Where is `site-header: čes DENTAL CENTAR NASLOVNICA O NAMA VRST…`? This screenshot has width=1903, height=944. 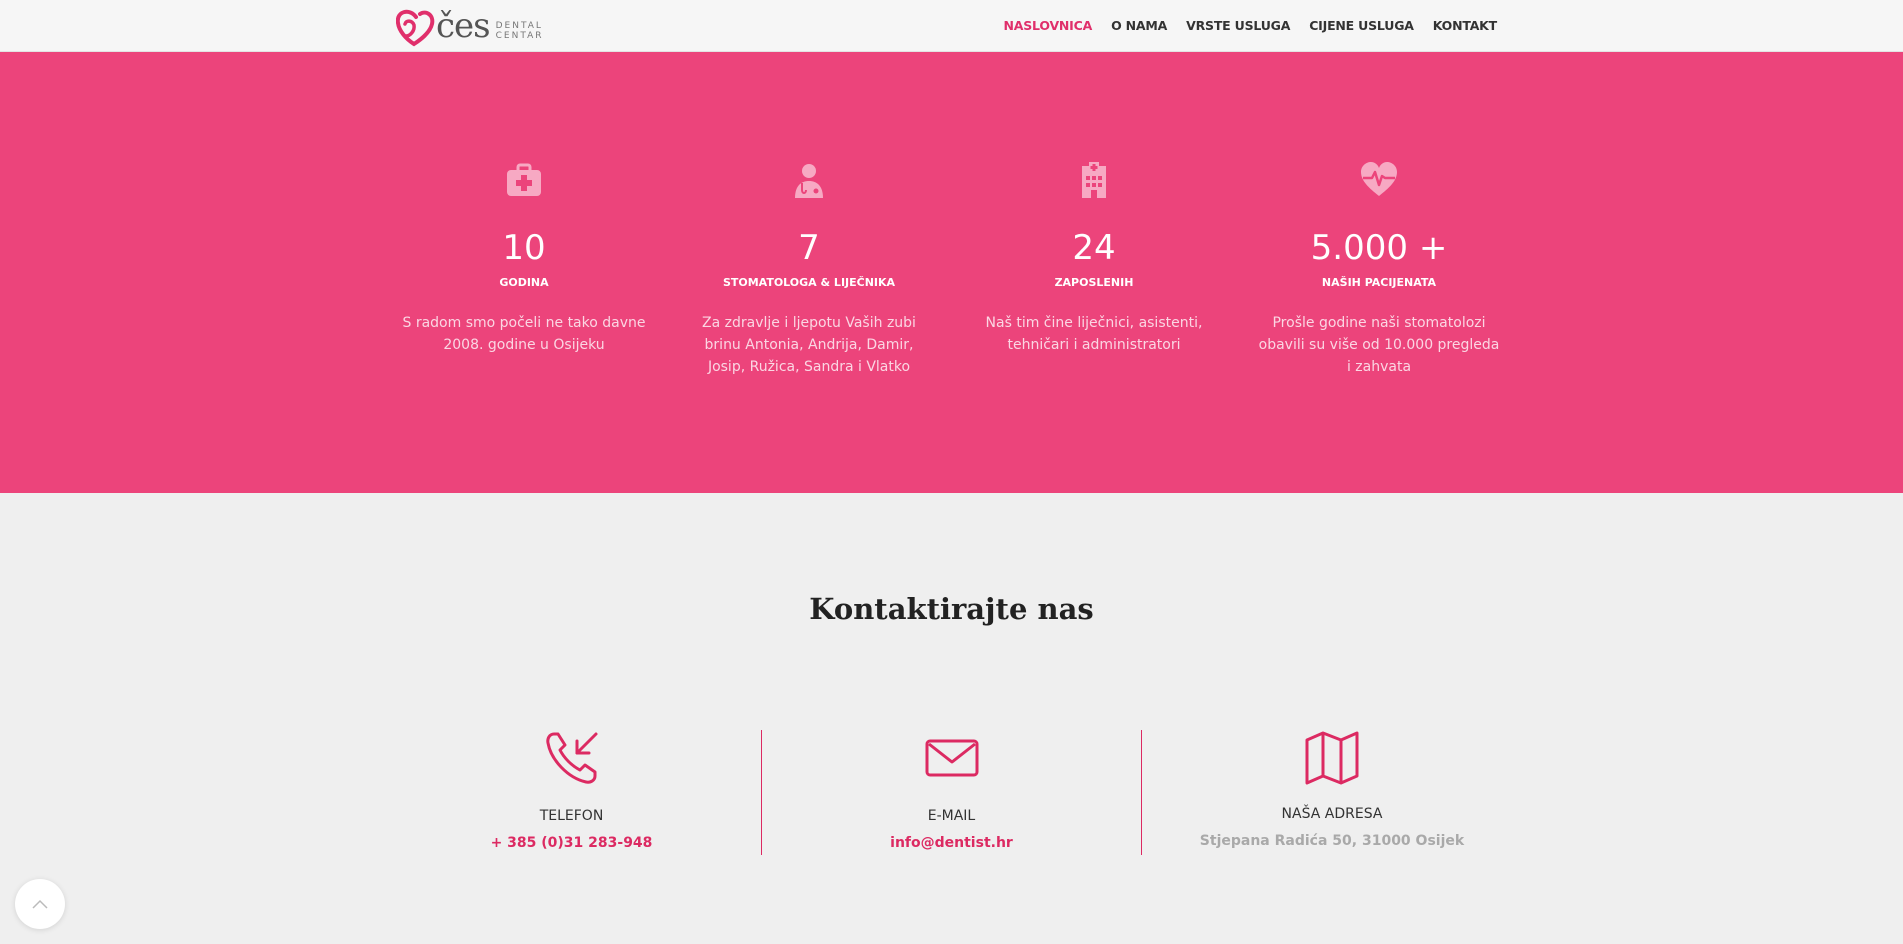
site-header: čes DENTAL CENTAR NASLOVNICA O NAMA VRST… is located at coordinates (951, 26).